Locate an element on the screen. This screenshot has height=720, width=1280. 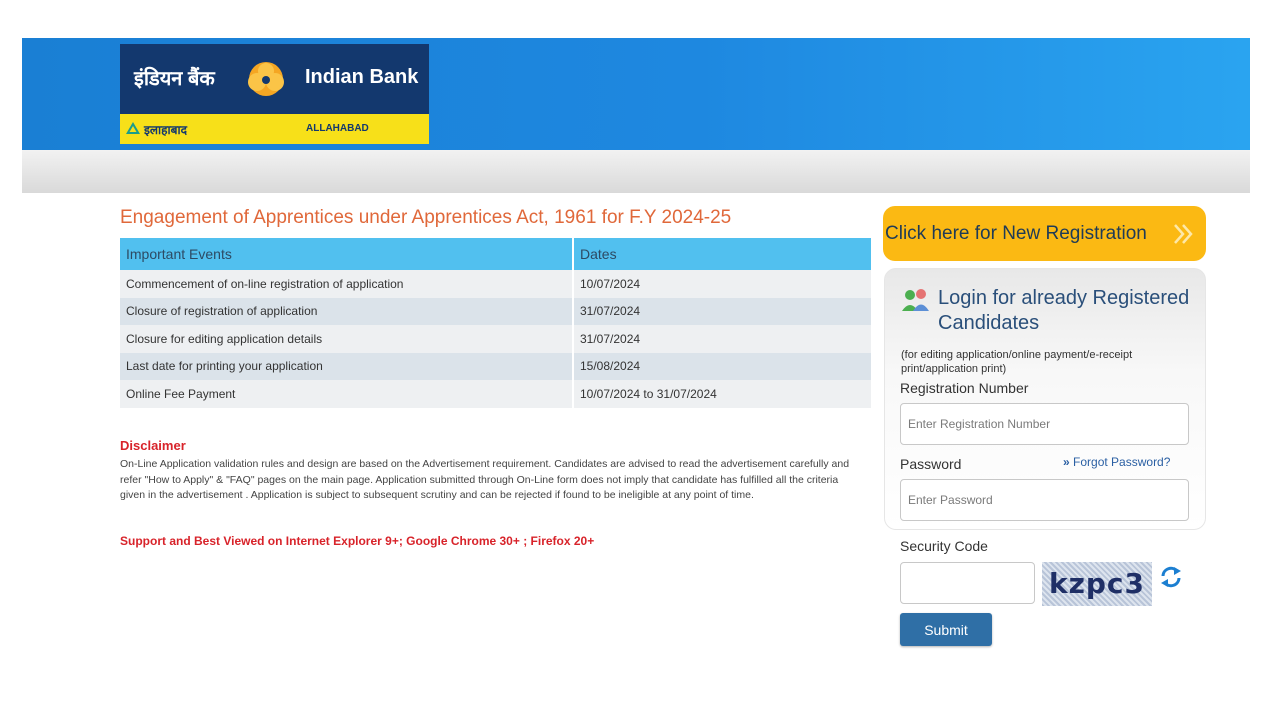
bank-emblem-icon is located at coordinates (266, 79).